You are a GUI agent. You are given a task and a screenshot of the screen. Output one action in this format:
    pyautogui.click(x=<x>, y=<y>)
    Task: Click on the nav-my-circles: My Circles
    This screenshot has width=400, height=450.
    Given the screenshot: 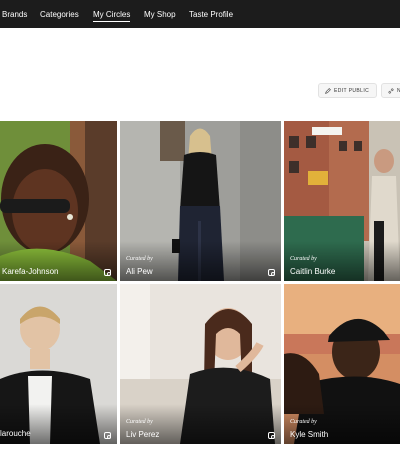 What is the action you would take?
    pyautogui.click(x=112, y=16)
    